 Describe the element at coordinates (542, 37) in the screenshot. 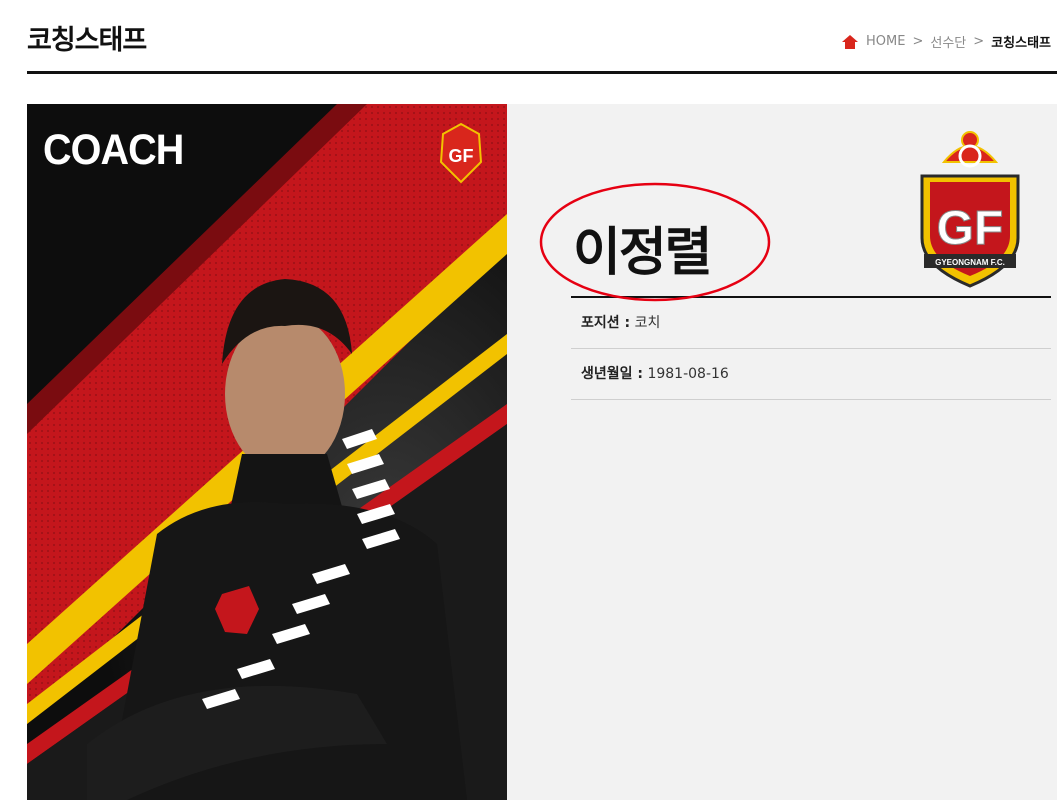

I see `page-header: 코칭스태프 HOME > 선수단 > 코칭스태프` at that location.